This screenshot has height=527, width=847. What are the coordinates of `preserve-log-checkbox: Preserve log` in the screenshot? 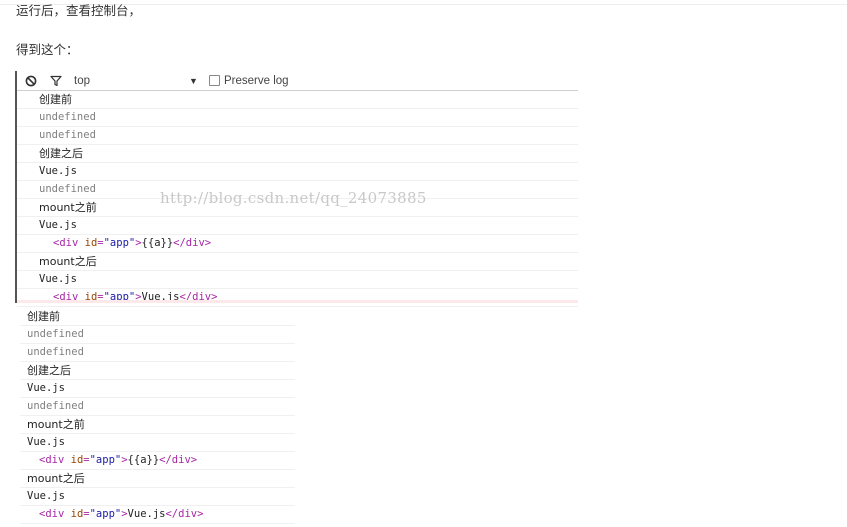 It's located at (249, 80).